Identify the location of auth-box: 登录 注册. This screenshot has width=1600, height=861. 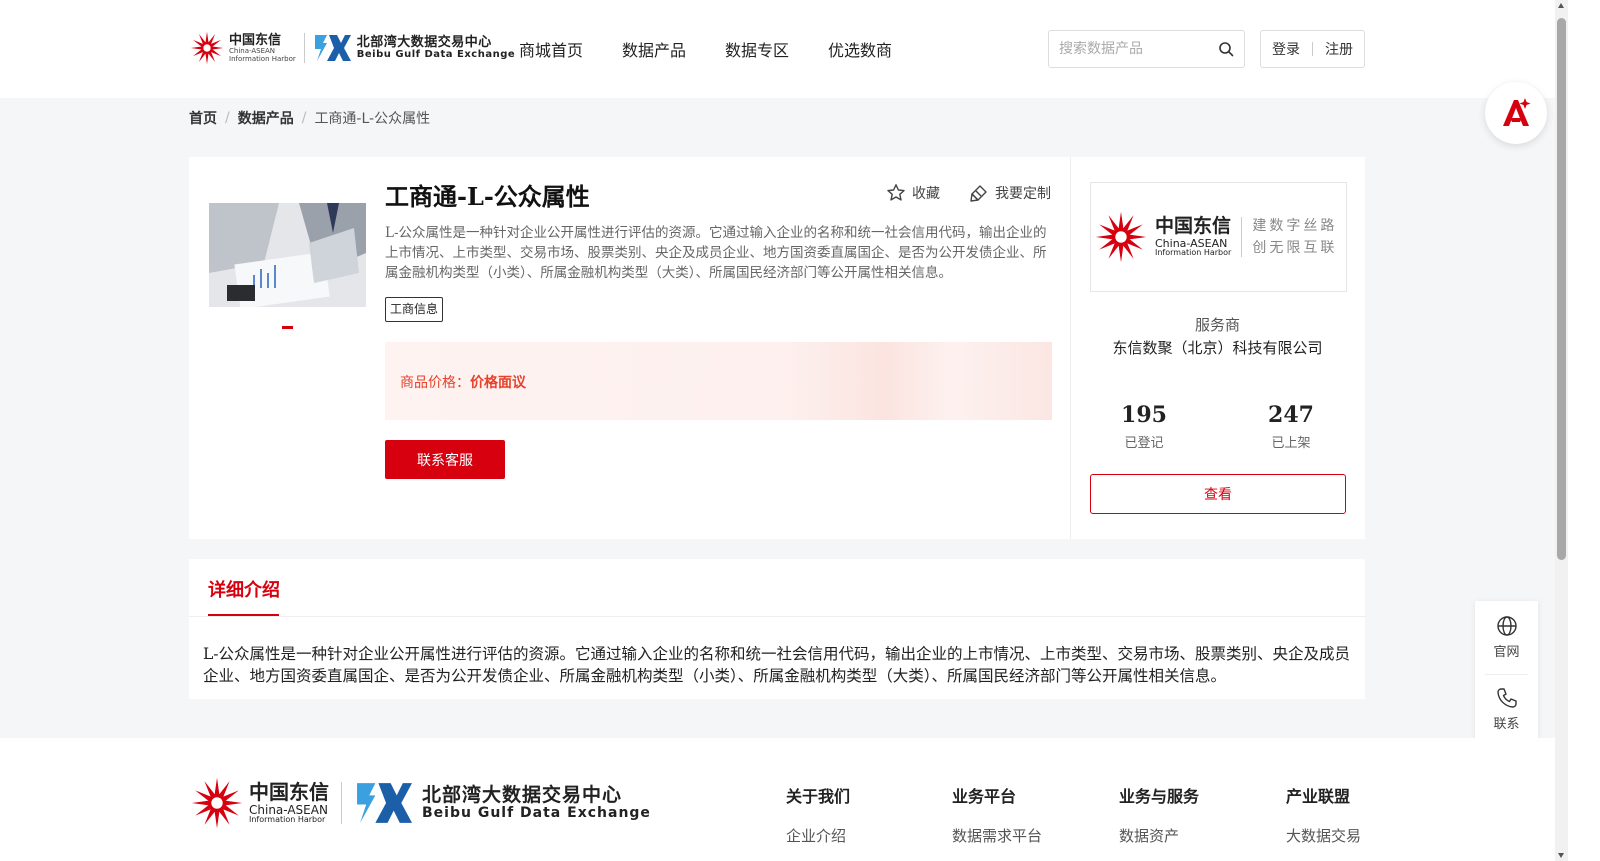
(1312, 49).